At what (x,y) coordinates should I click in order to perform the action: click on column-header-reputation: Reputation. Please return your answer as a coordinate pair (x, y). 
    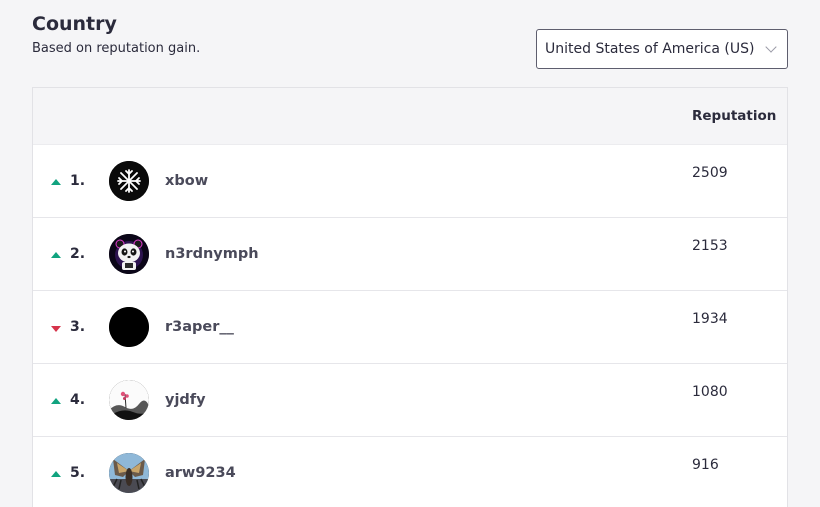
    Looking at the image, I should click on (734, 116).